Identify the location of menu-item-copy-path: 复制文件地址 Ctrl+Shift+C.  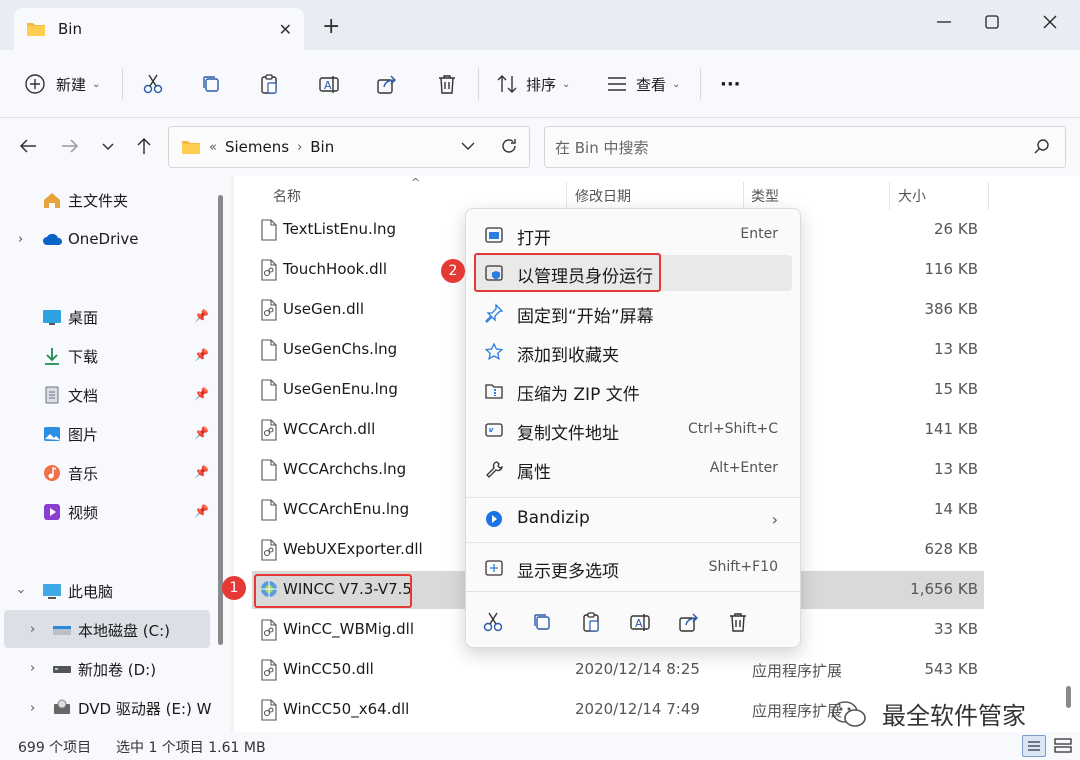
(634, 430).